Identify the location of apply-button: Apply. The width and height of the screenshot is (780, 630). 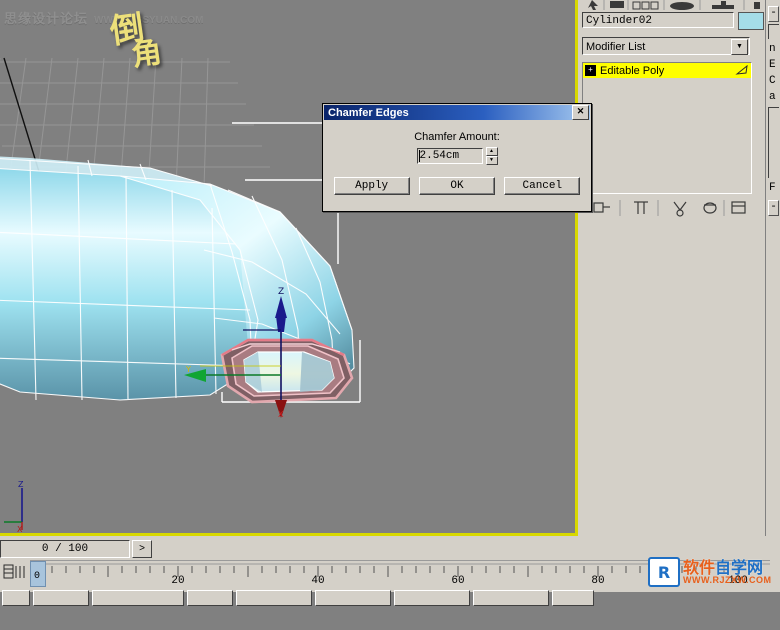
(371, 186).